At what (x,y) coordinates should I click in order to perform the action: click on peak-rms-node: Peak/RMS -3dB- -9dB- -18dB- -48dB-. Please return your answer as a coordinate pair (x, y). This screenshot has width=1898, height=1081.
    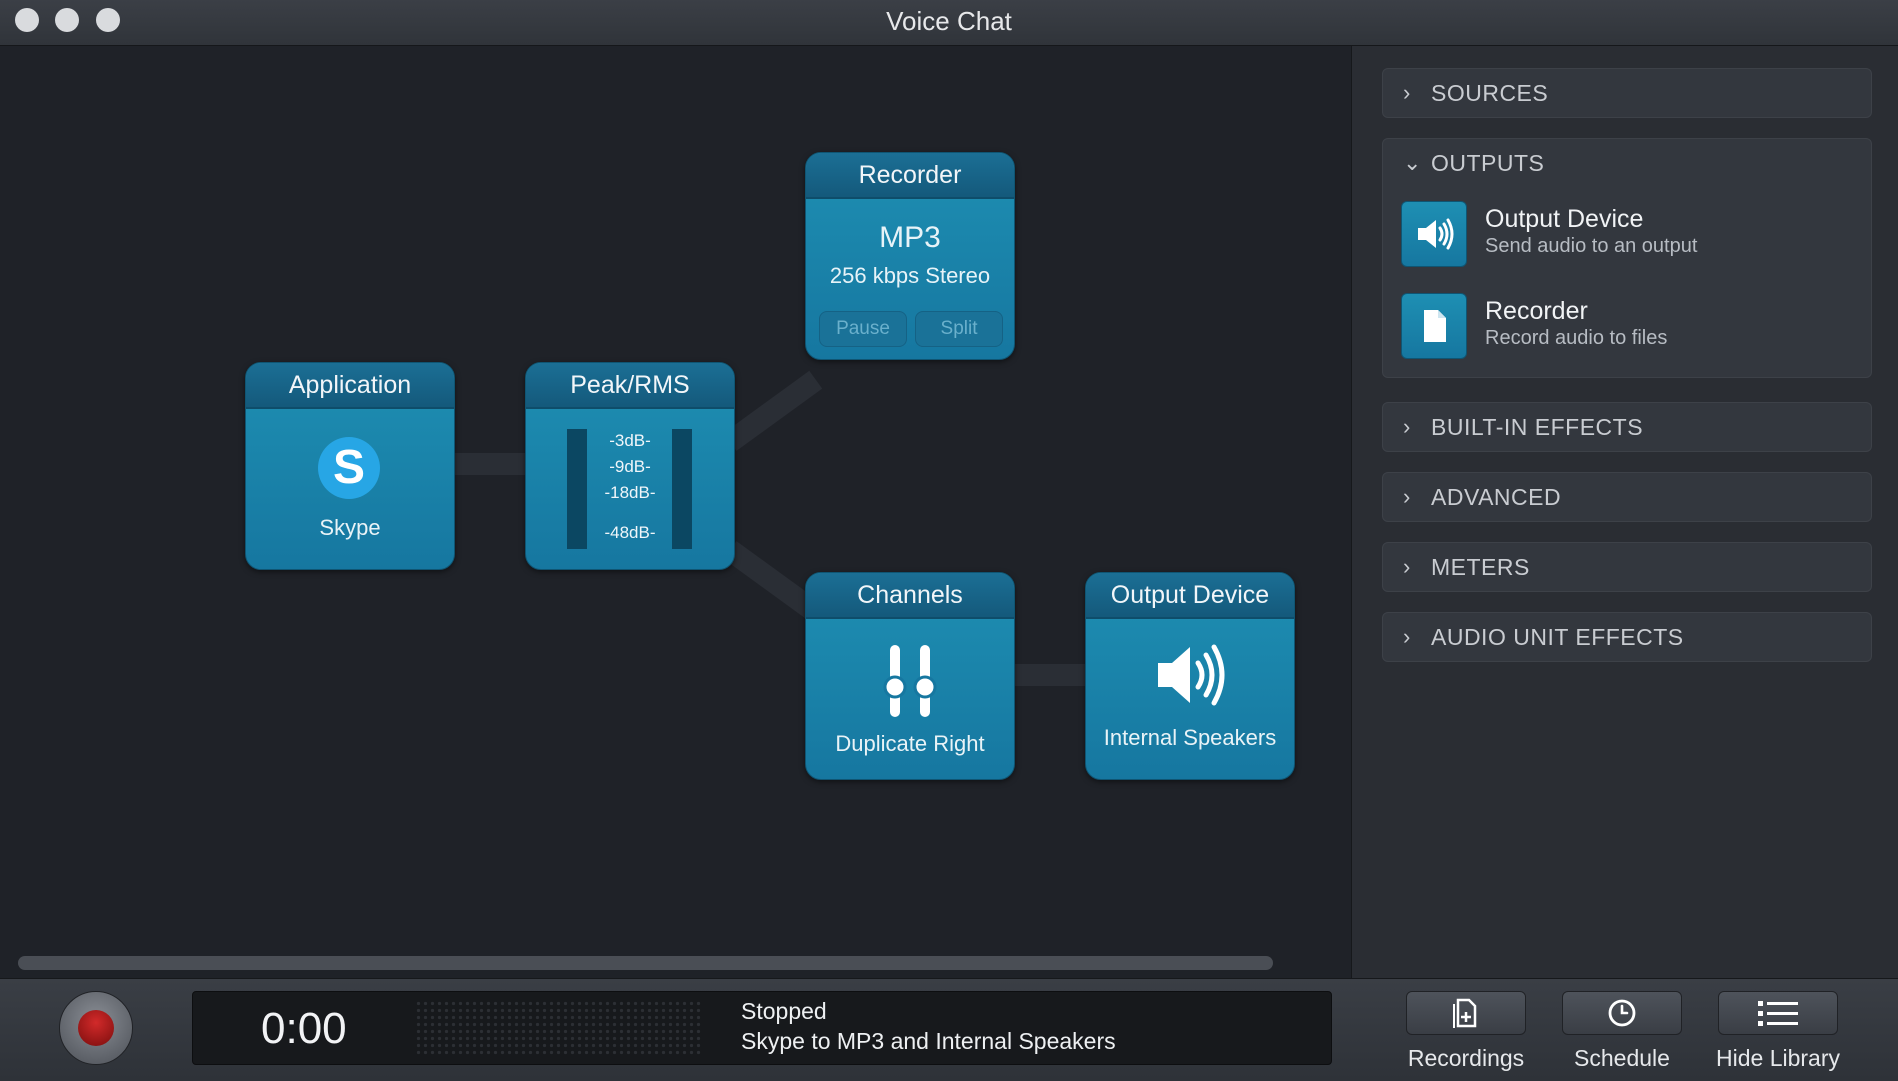
    Looking at the image, I should click on (630, 466).